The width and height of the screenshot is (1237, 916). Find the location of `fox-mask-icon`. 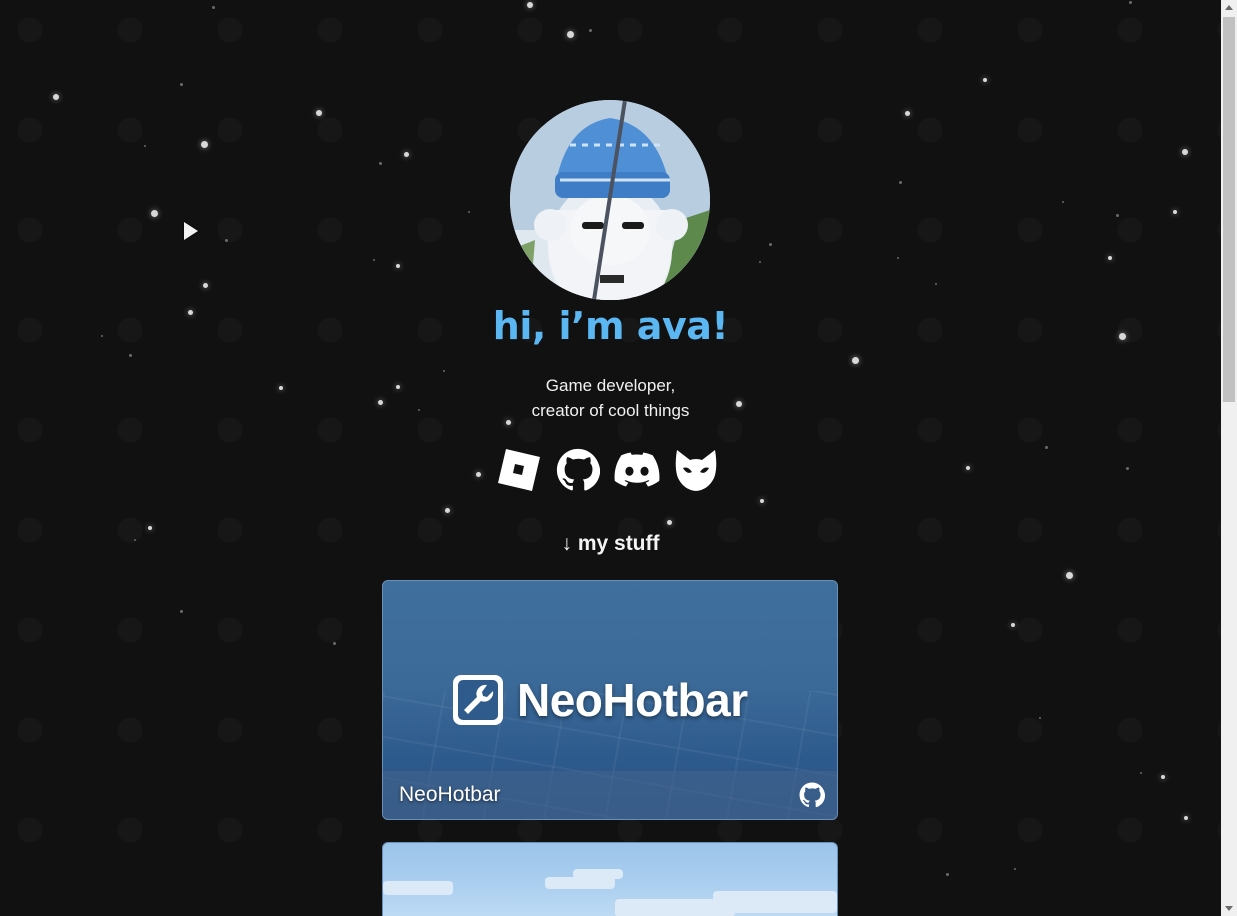

fox-mask-icon is located at coordinates (696, 470).